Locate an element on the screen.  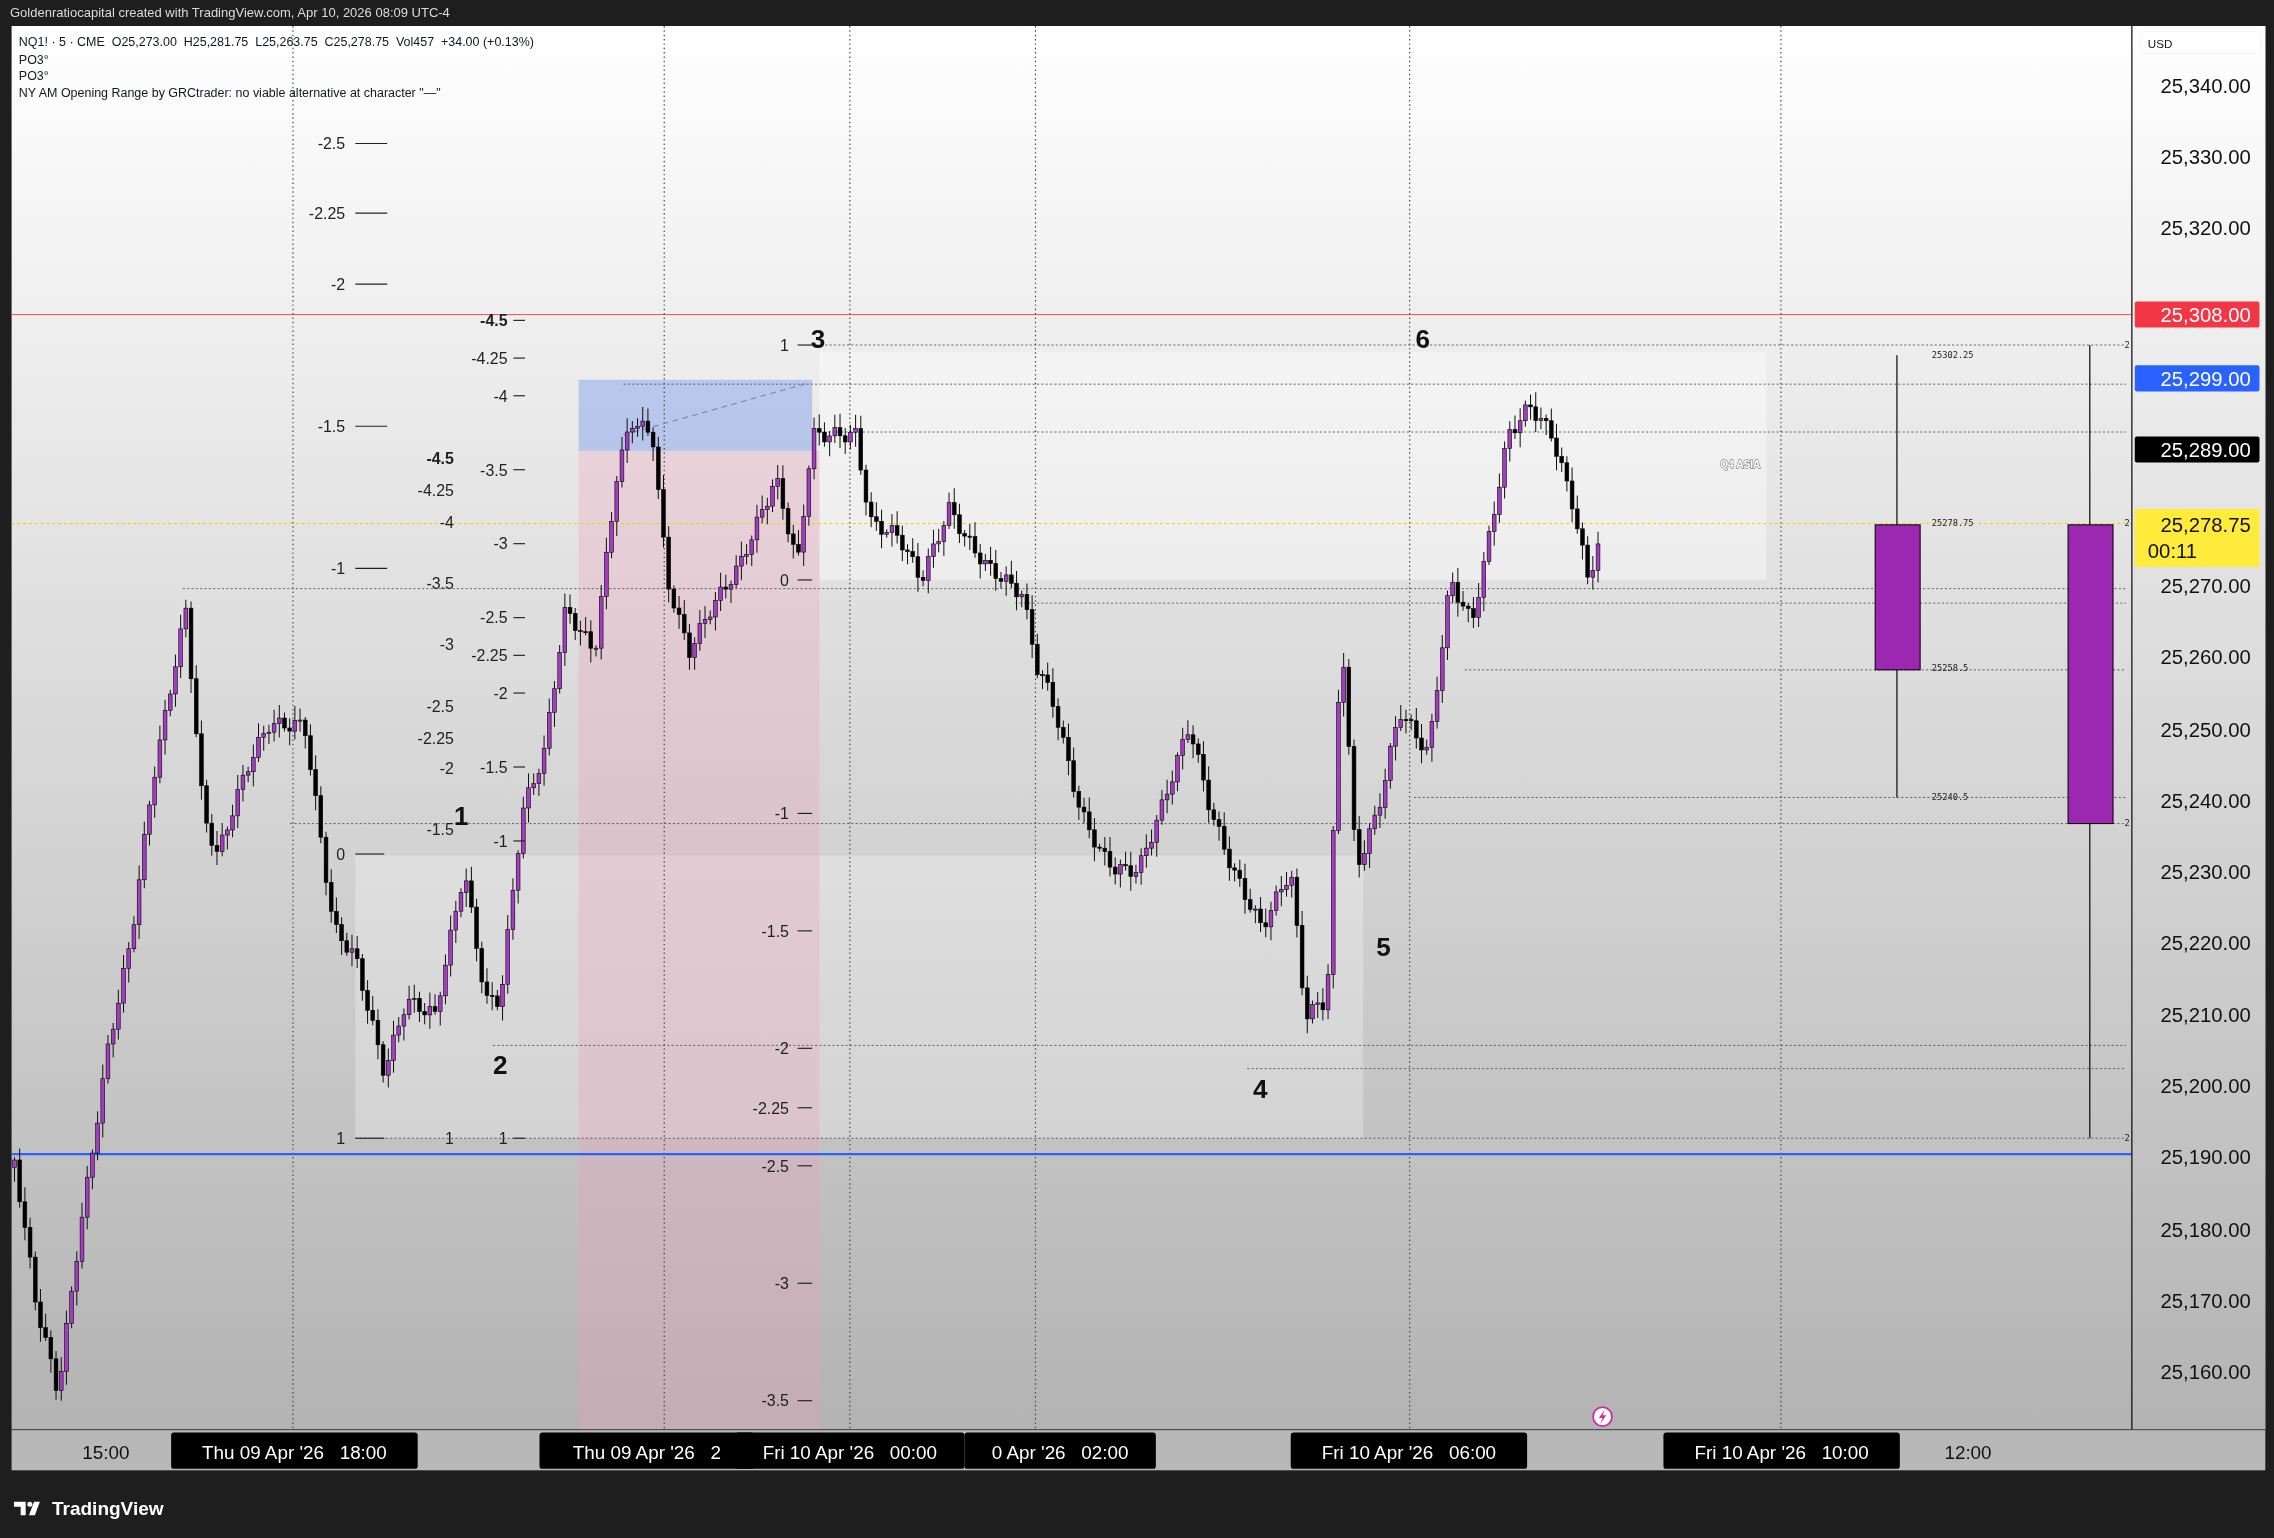
price-level-label: 25278.75 is located at coordinates (1952, 523).